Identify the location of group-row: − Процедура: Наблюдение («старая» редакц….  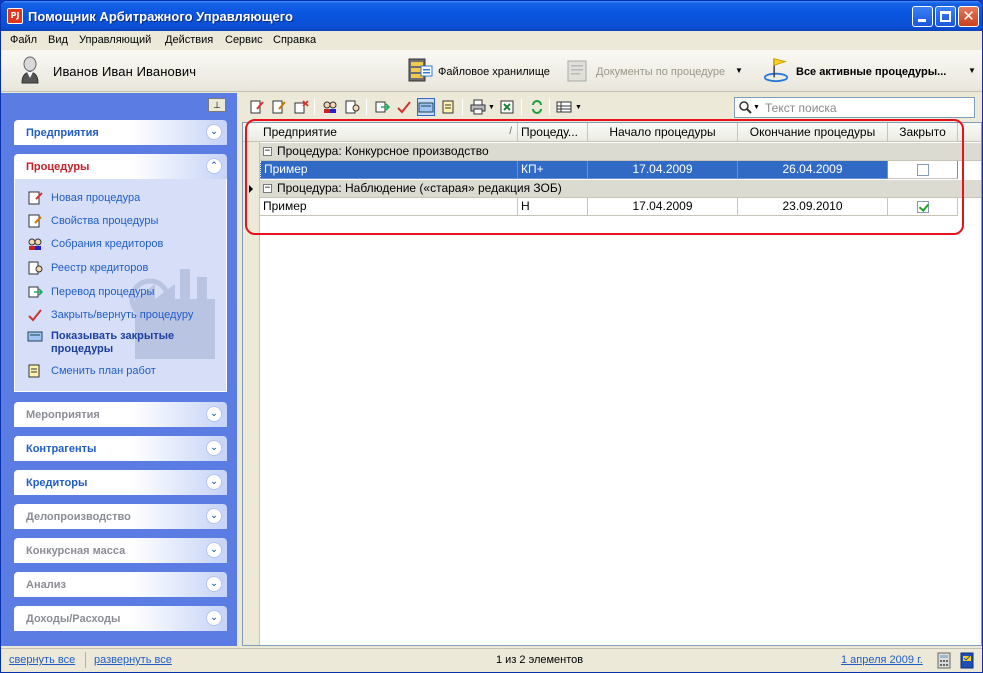
(620, 189).